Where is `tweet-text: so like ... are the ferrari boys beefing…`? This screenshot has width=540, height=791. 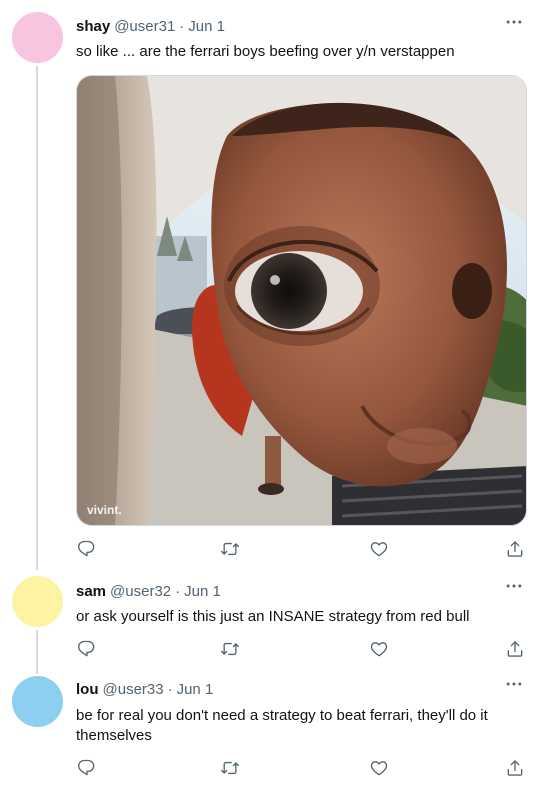 tweet-text: so like ... are the ferrari boys beefing… is located at coordinates (265, 51).